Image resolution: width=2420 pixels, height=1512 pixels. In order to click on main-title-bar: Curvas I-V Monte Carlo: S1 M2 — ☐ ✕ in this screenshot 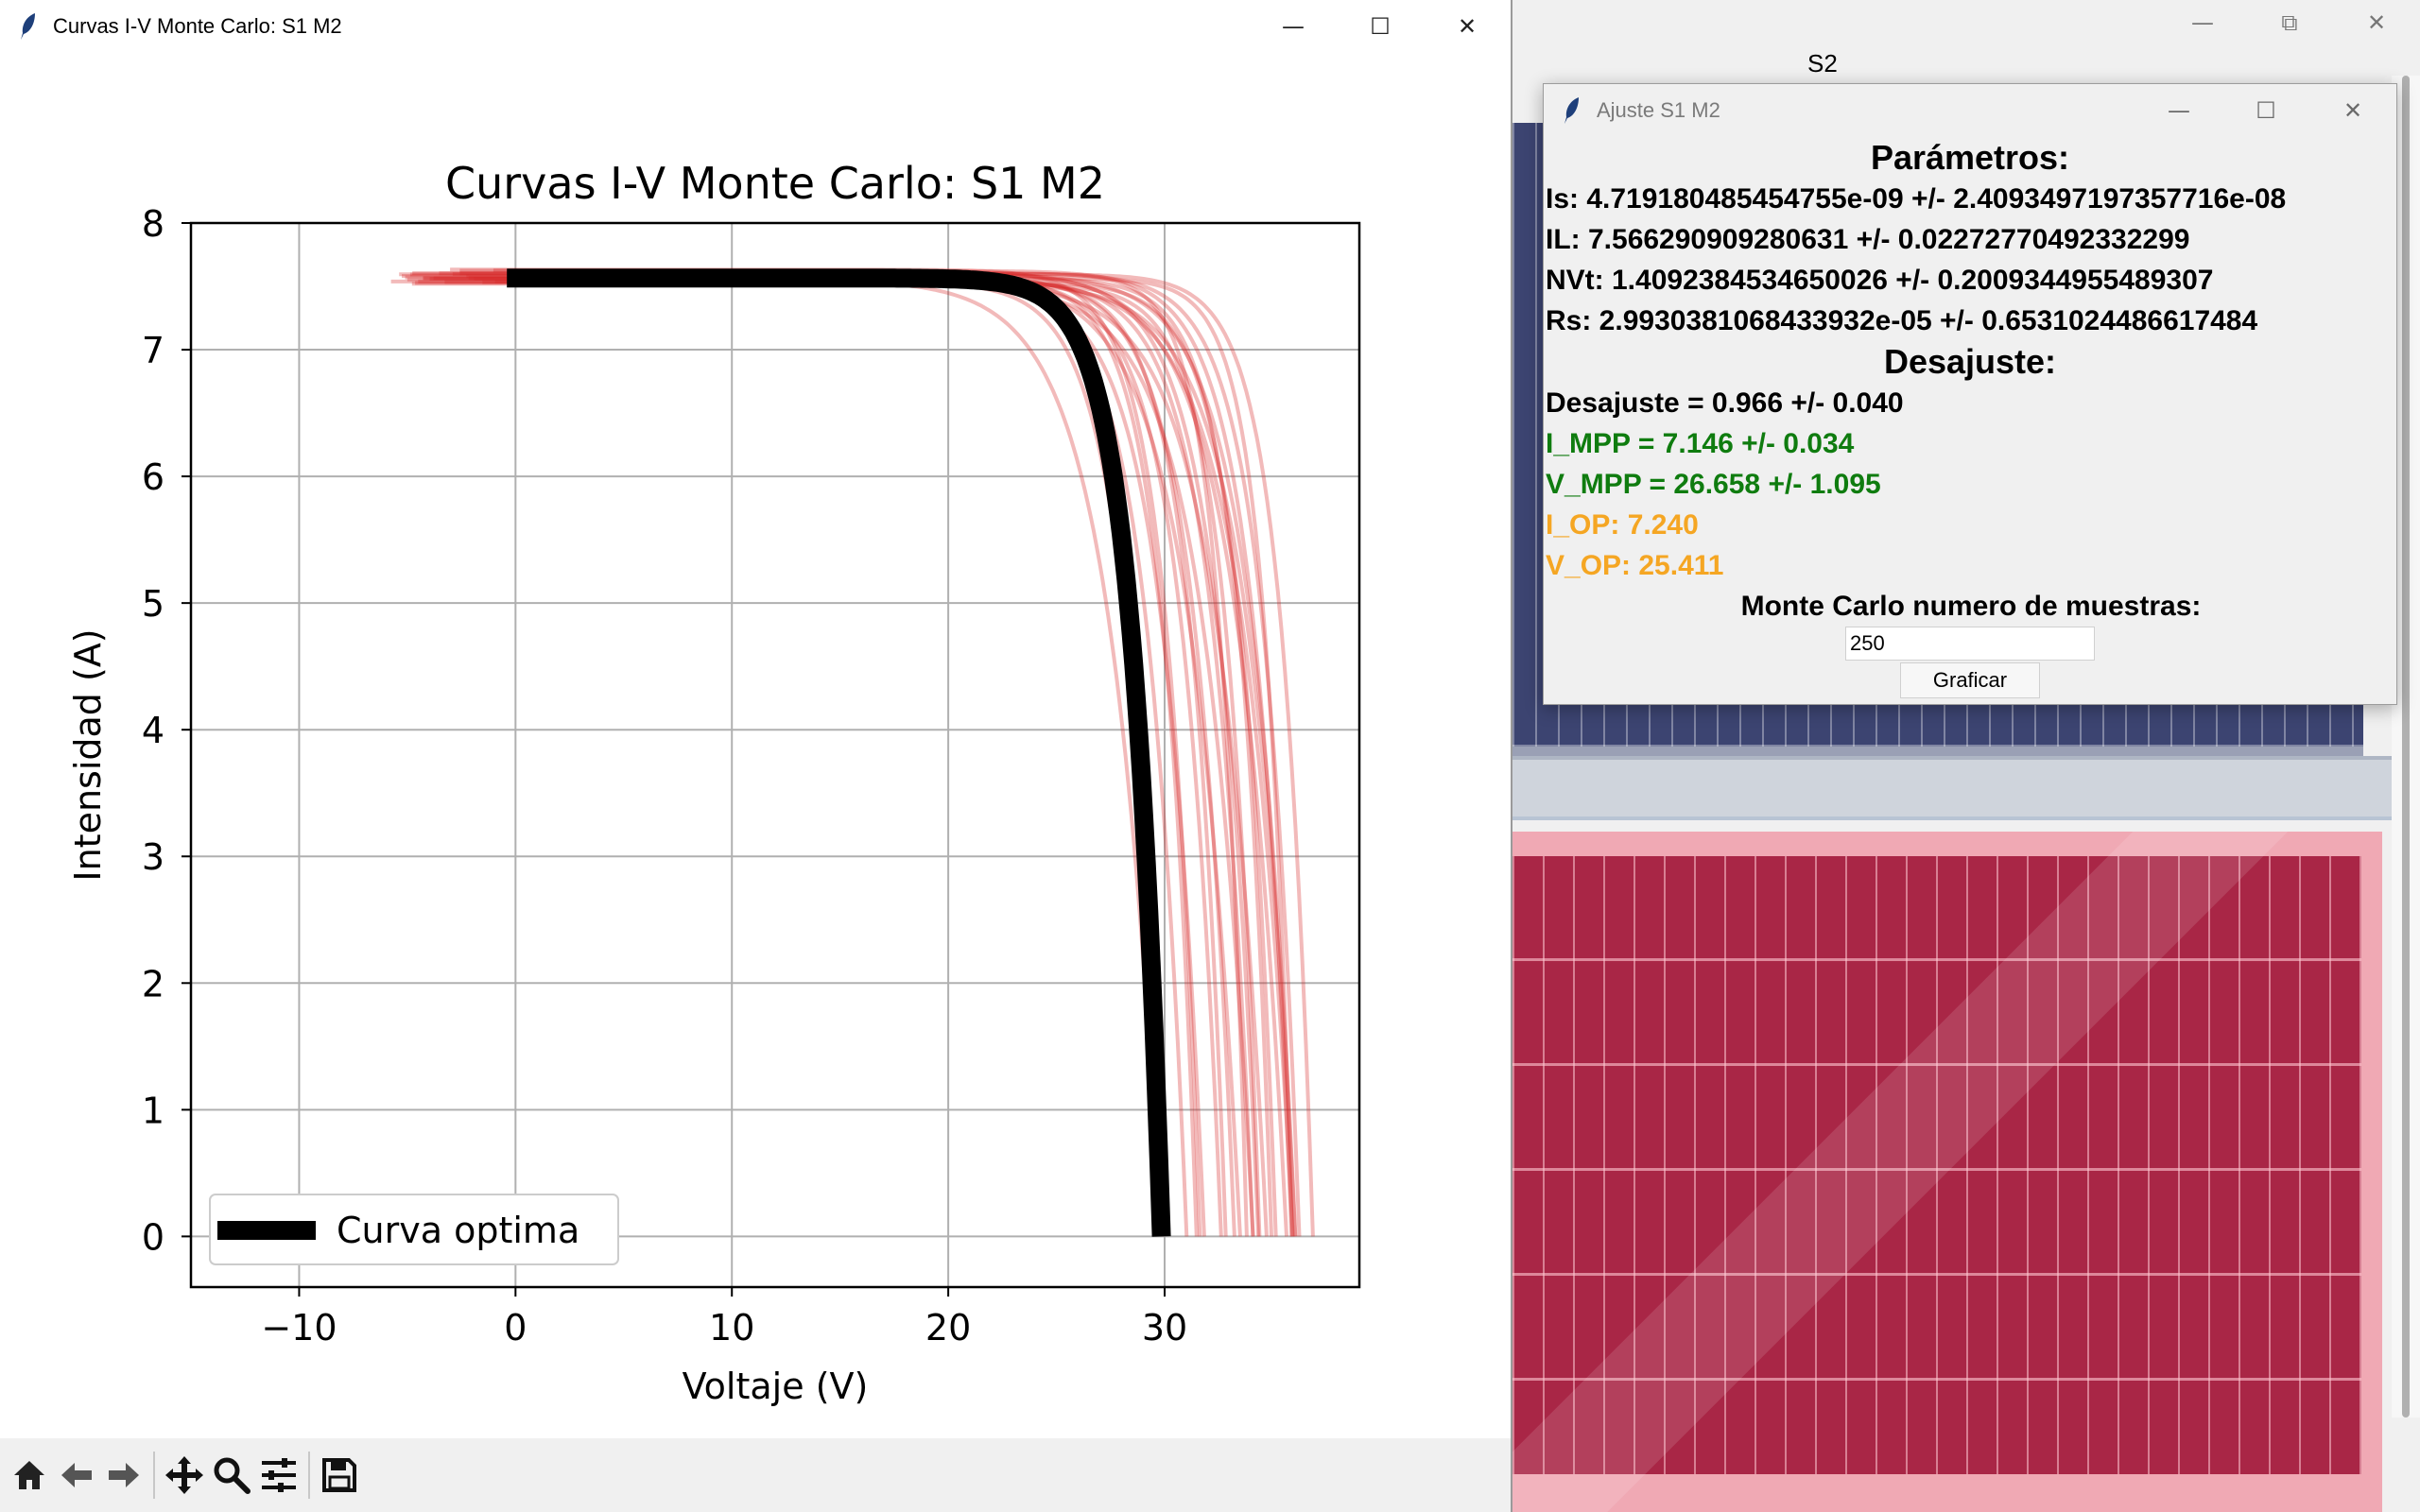, I will do `click(755, 26)`.